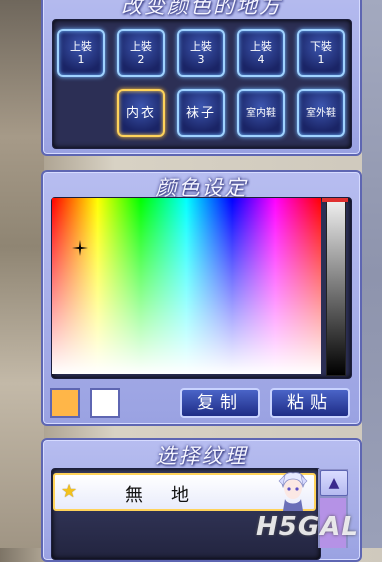 The width and height of the screenshot is (382, 562). Describe the element at coordinates (201, 59) in the screenshot. I see `part-button-number: 3` at that location.